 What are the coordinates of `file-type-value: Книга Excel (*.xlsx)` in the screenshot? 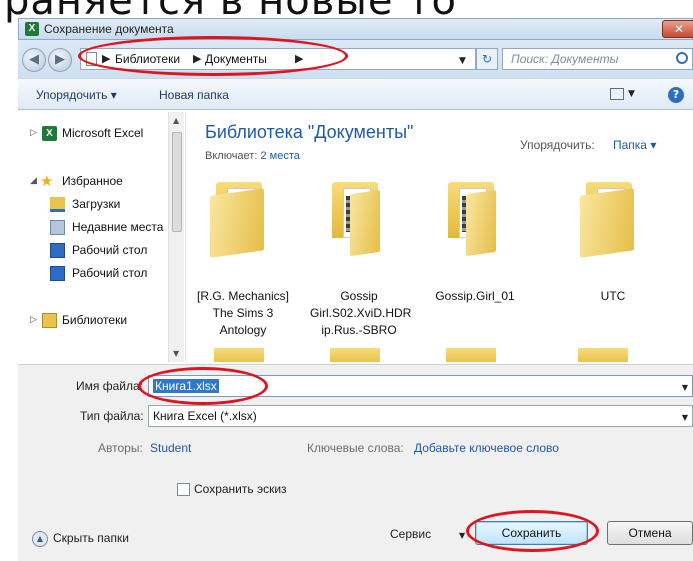 It's located at (205, 416).